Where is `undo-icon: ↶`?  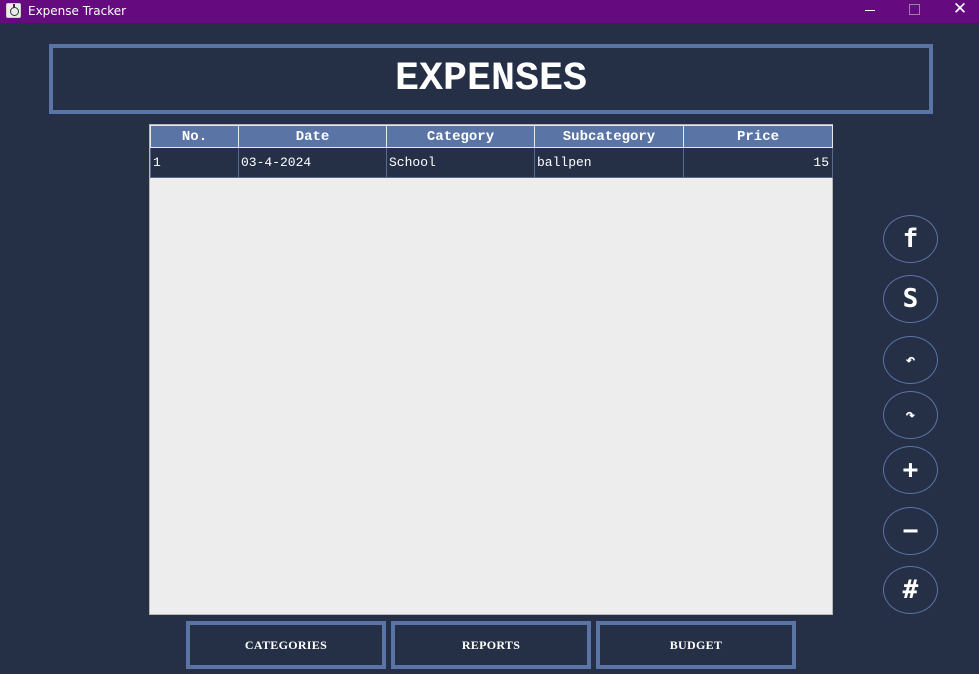
undo-icon: ↶ is located at coordinates (910, 359).